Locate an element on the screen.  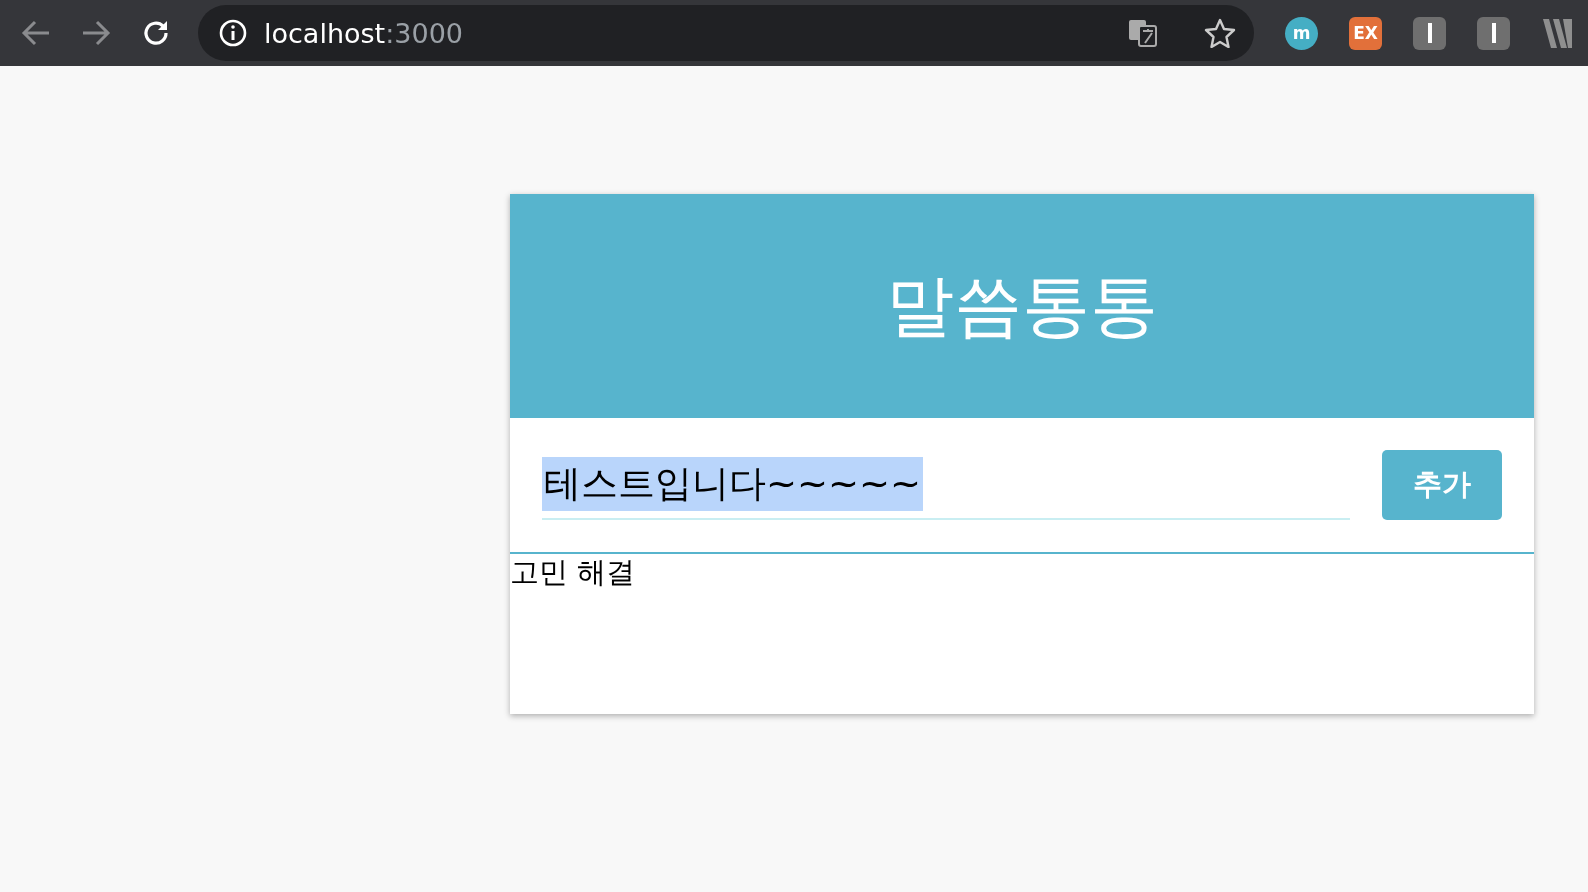
back-icon is located at coordinates (36, 33).